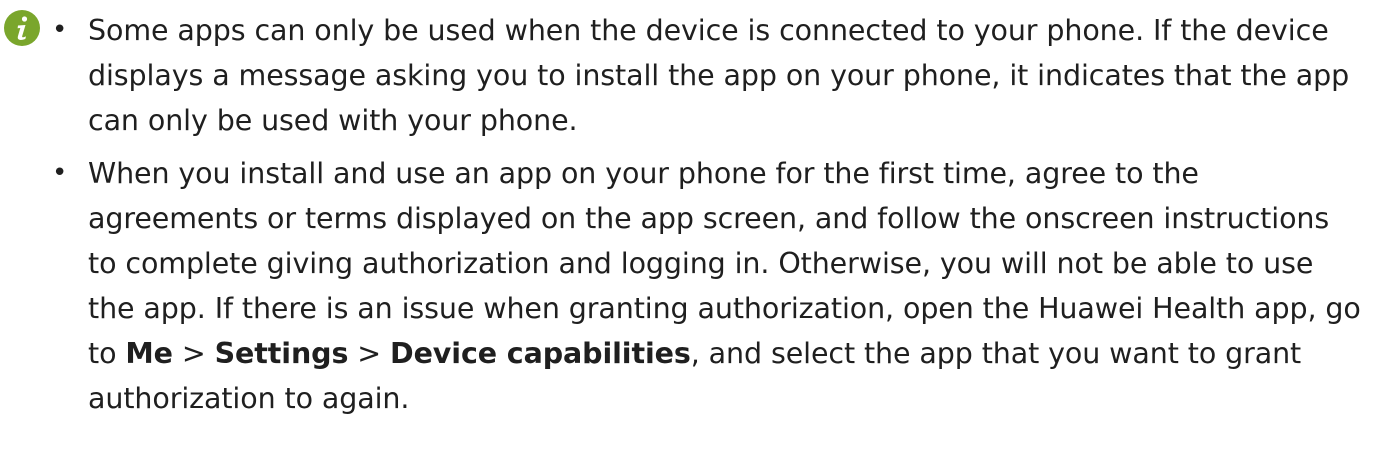 This screenshot has height=462, width=1373. Describe the element at coordinates (281, 353) in the screenshot. I see `menu-path-settings: Settings` at that location.